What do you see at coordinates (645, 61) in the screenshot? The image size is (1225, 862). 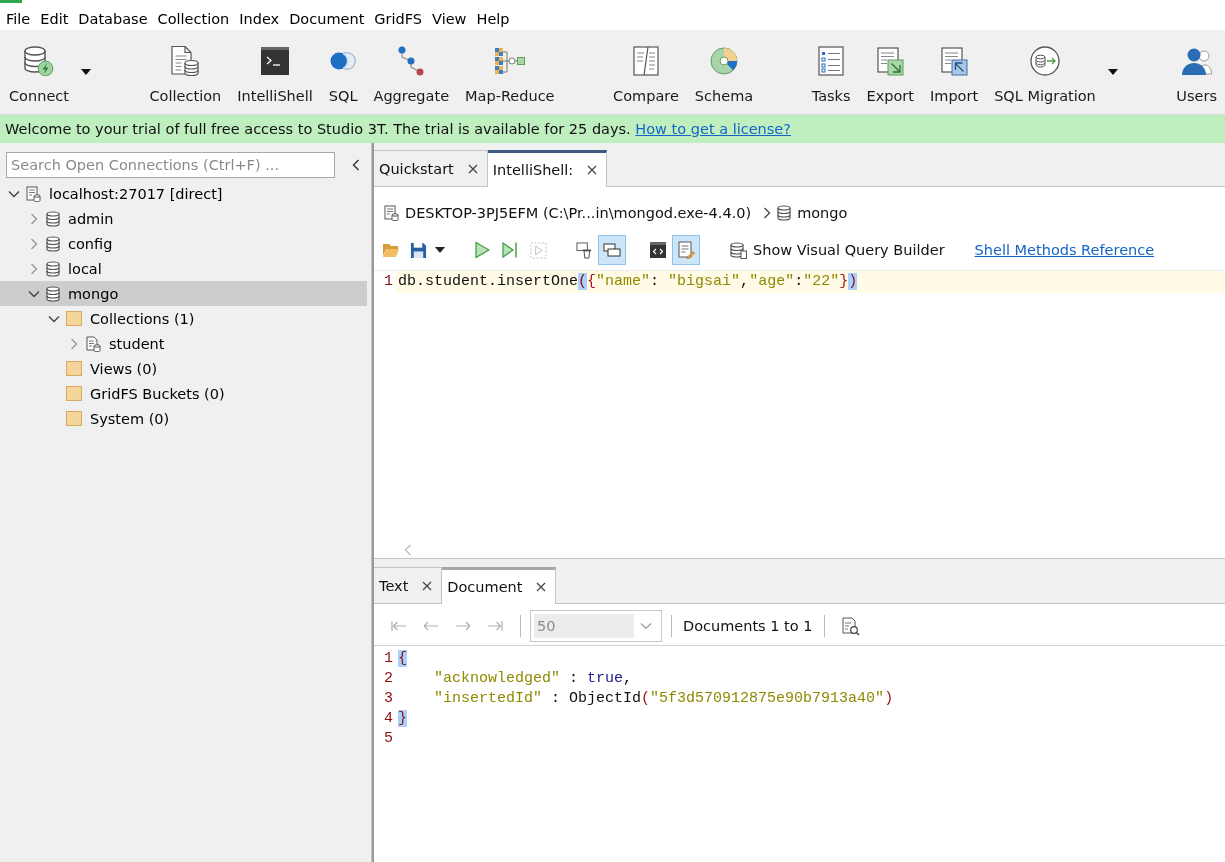 I see `split-document-icon` at bounding box center [645, 61].